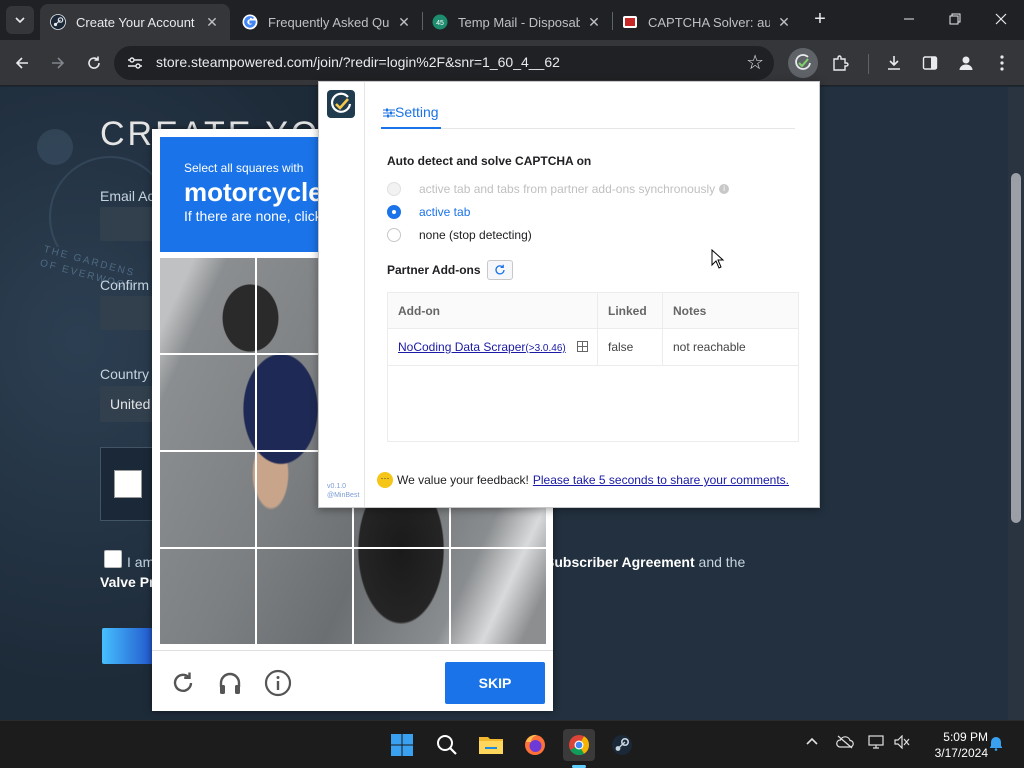 The width and height of the screenshot is (1024, 768). I want to click on privacy-policy-label: Valve Pr, so click(127, 582).